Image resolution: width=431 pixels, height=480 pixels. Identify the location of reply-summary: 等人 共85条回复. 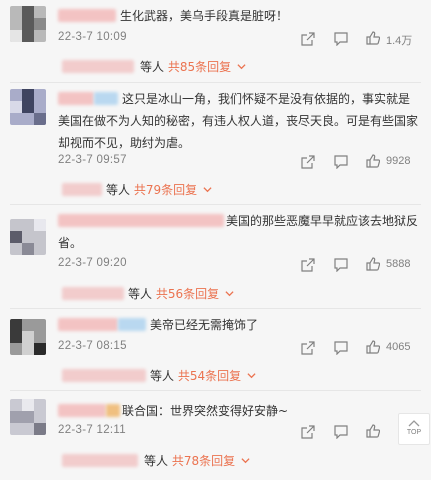
(193, 66).